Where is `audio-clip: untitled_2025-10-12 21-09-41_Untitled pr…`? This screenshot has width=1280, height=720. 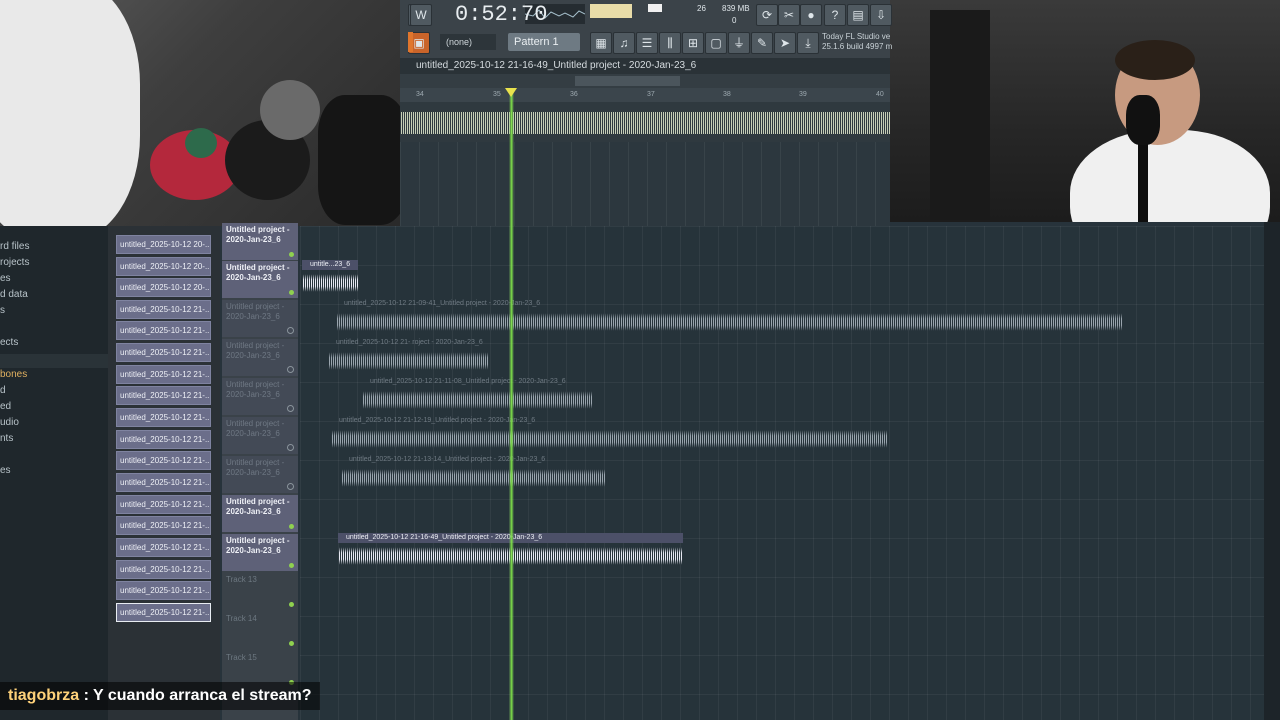 audio-clip: untitled_2025-10-12 21-09-41_Untitled pr… is located at coordinates (729, 317).